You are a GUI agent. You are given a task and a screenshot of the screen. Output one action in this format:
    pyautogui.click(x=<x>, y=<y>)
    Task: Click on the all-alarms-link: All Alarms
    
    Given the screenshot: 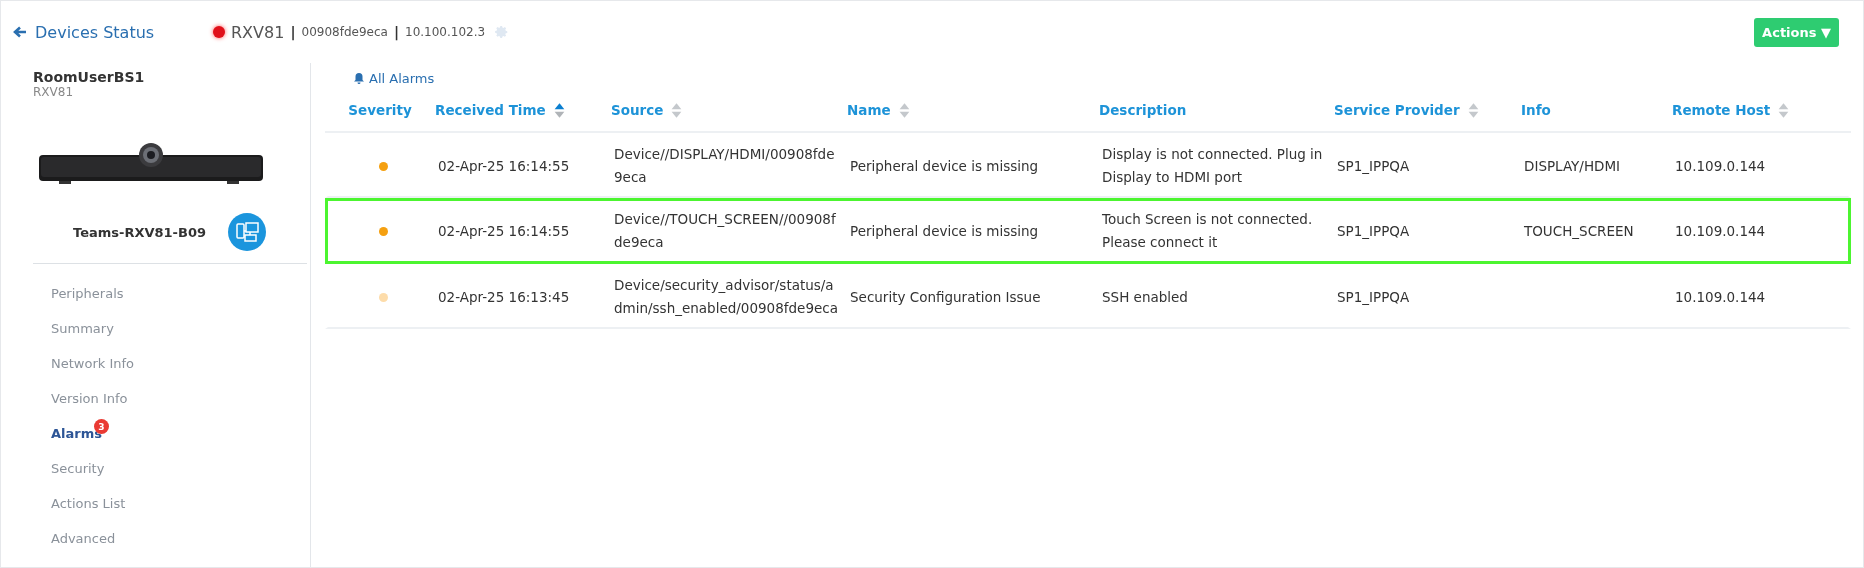 What is the action you would take?
    pyautogui.click(x=1102, y=78)
    